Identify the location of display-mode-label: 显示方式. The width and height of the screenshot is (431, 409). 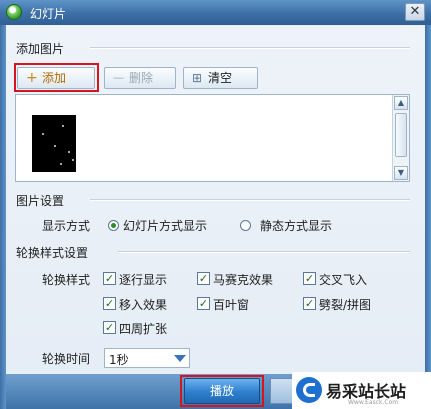
(66, 226).